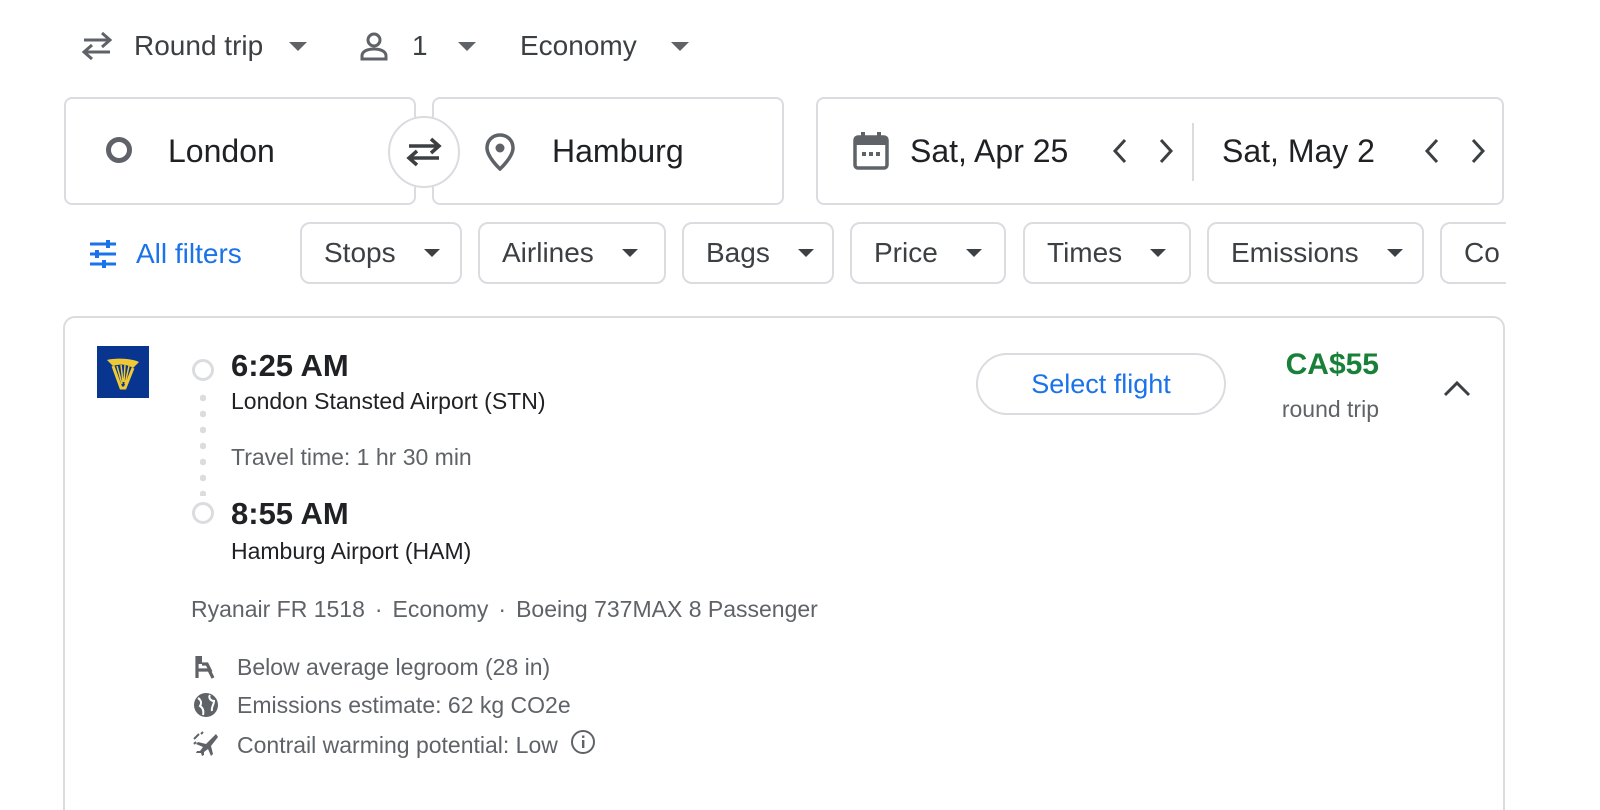 This screenshot has width=1600, height=810. What do you see at coordinates (667, 609) in the screenshot?
I see `aircraft-type: Boeing 737MAX 8 Passenger` at bounding box center [667, 609].